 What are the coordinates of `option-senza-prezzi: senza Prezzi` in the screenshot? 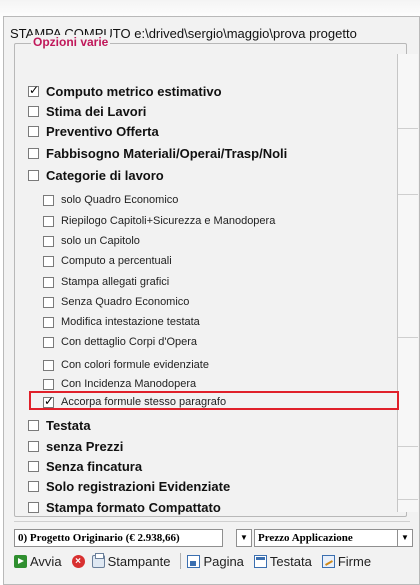 It's located at (75, 446).